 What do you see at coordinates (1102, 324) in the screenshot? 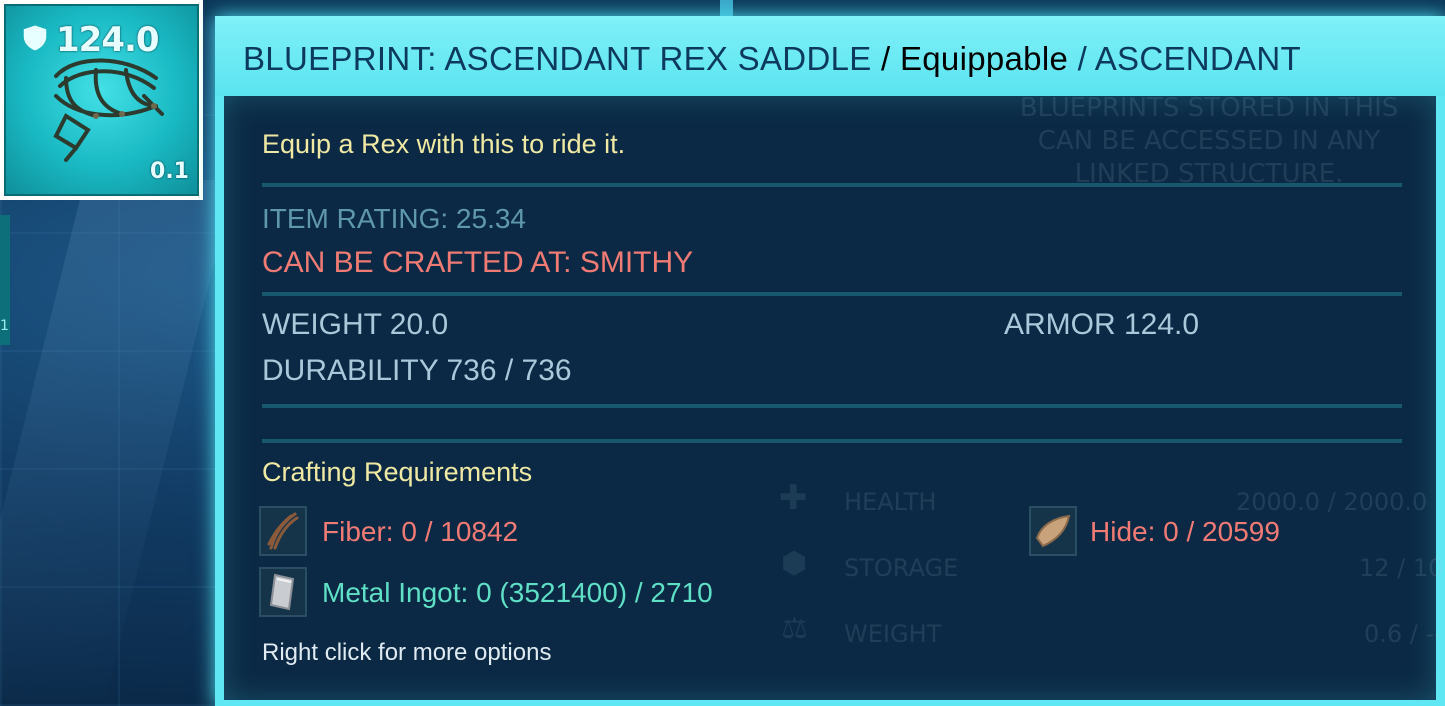
I see `item-armor: ARMOR 124.0` at bounding box center [1102, 324].